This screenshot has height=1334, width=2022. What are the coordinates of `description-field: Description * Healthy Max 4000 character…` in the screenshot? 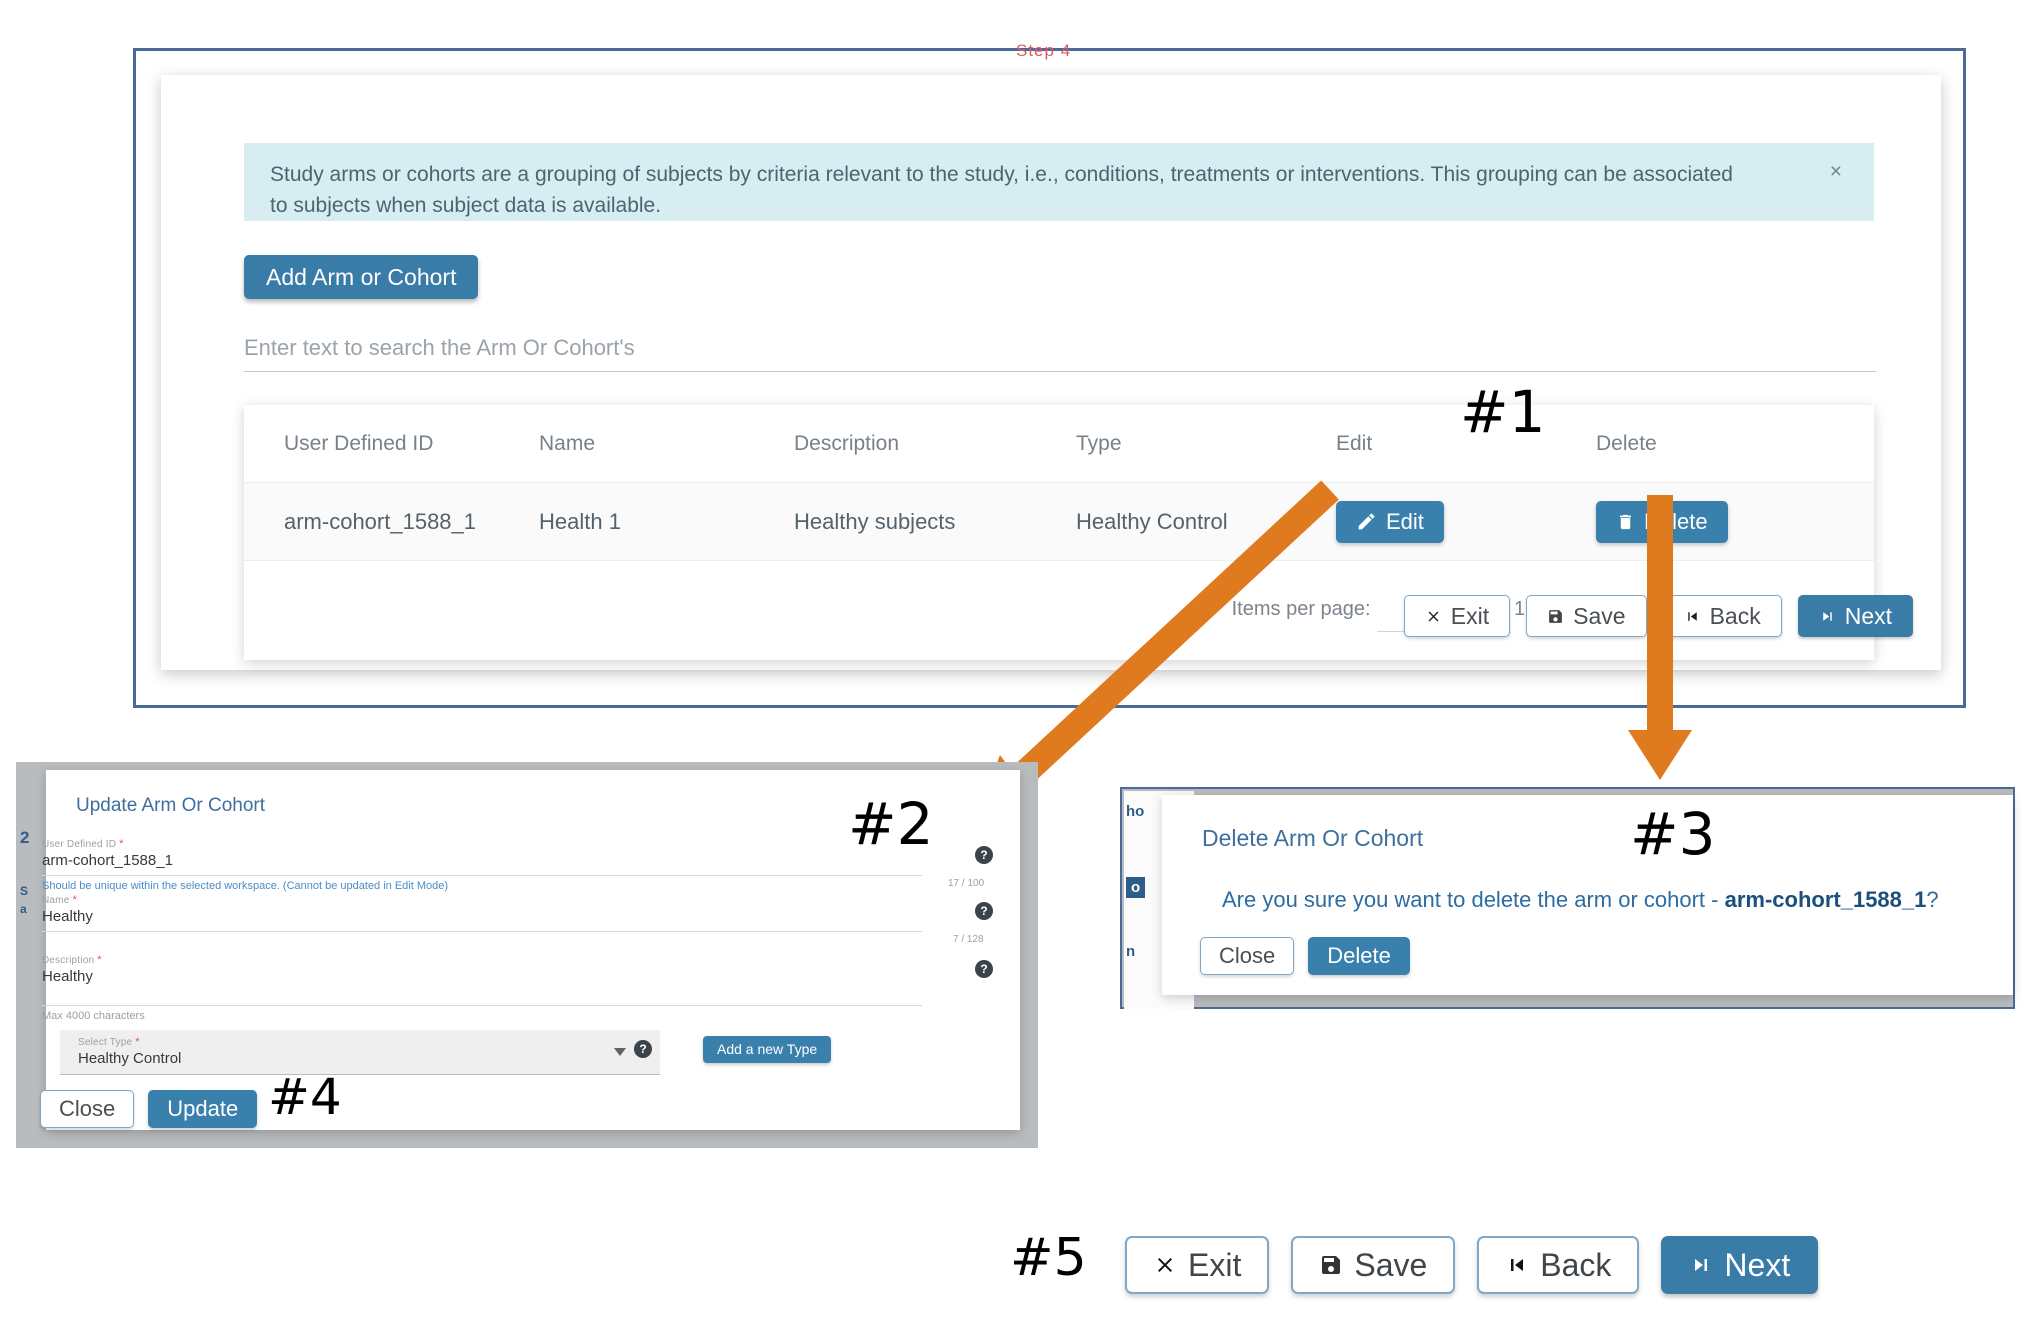 It's located at (482, 988).